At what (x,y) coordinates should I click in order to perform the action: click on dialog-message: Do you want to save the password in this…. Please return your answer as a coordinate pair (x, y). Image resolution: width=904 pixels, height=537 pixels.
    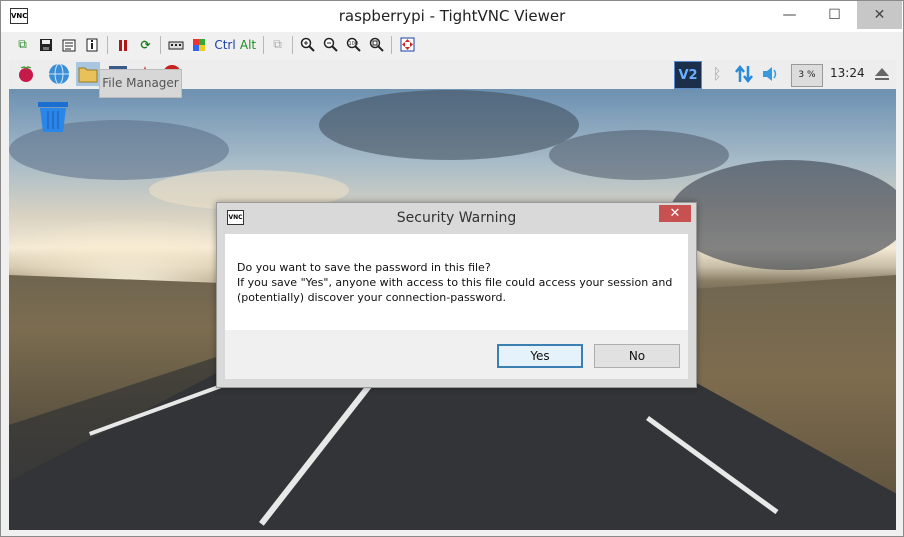
    Looking at the image, I should click on (454, 282).